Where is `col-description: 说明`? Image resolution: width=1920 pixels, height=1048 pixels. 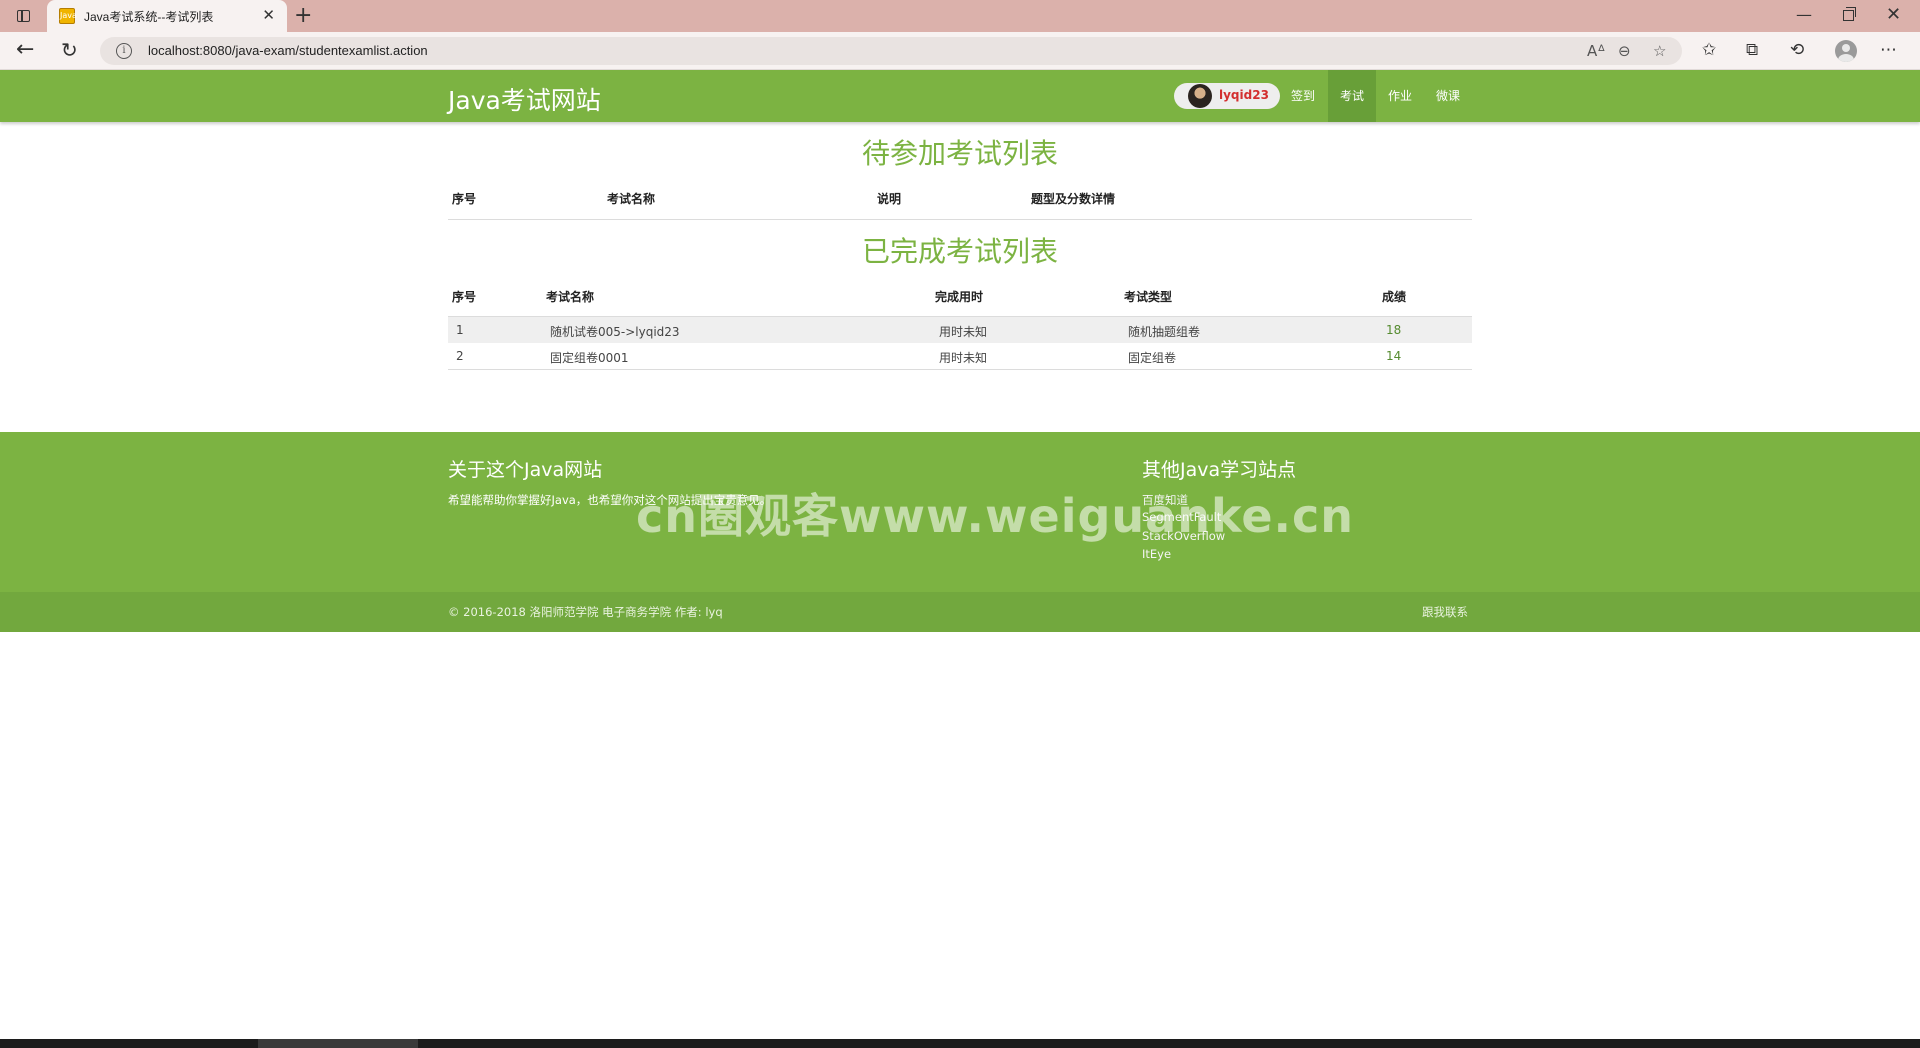
col-description: 说明 is located at coordinates (889, 199).